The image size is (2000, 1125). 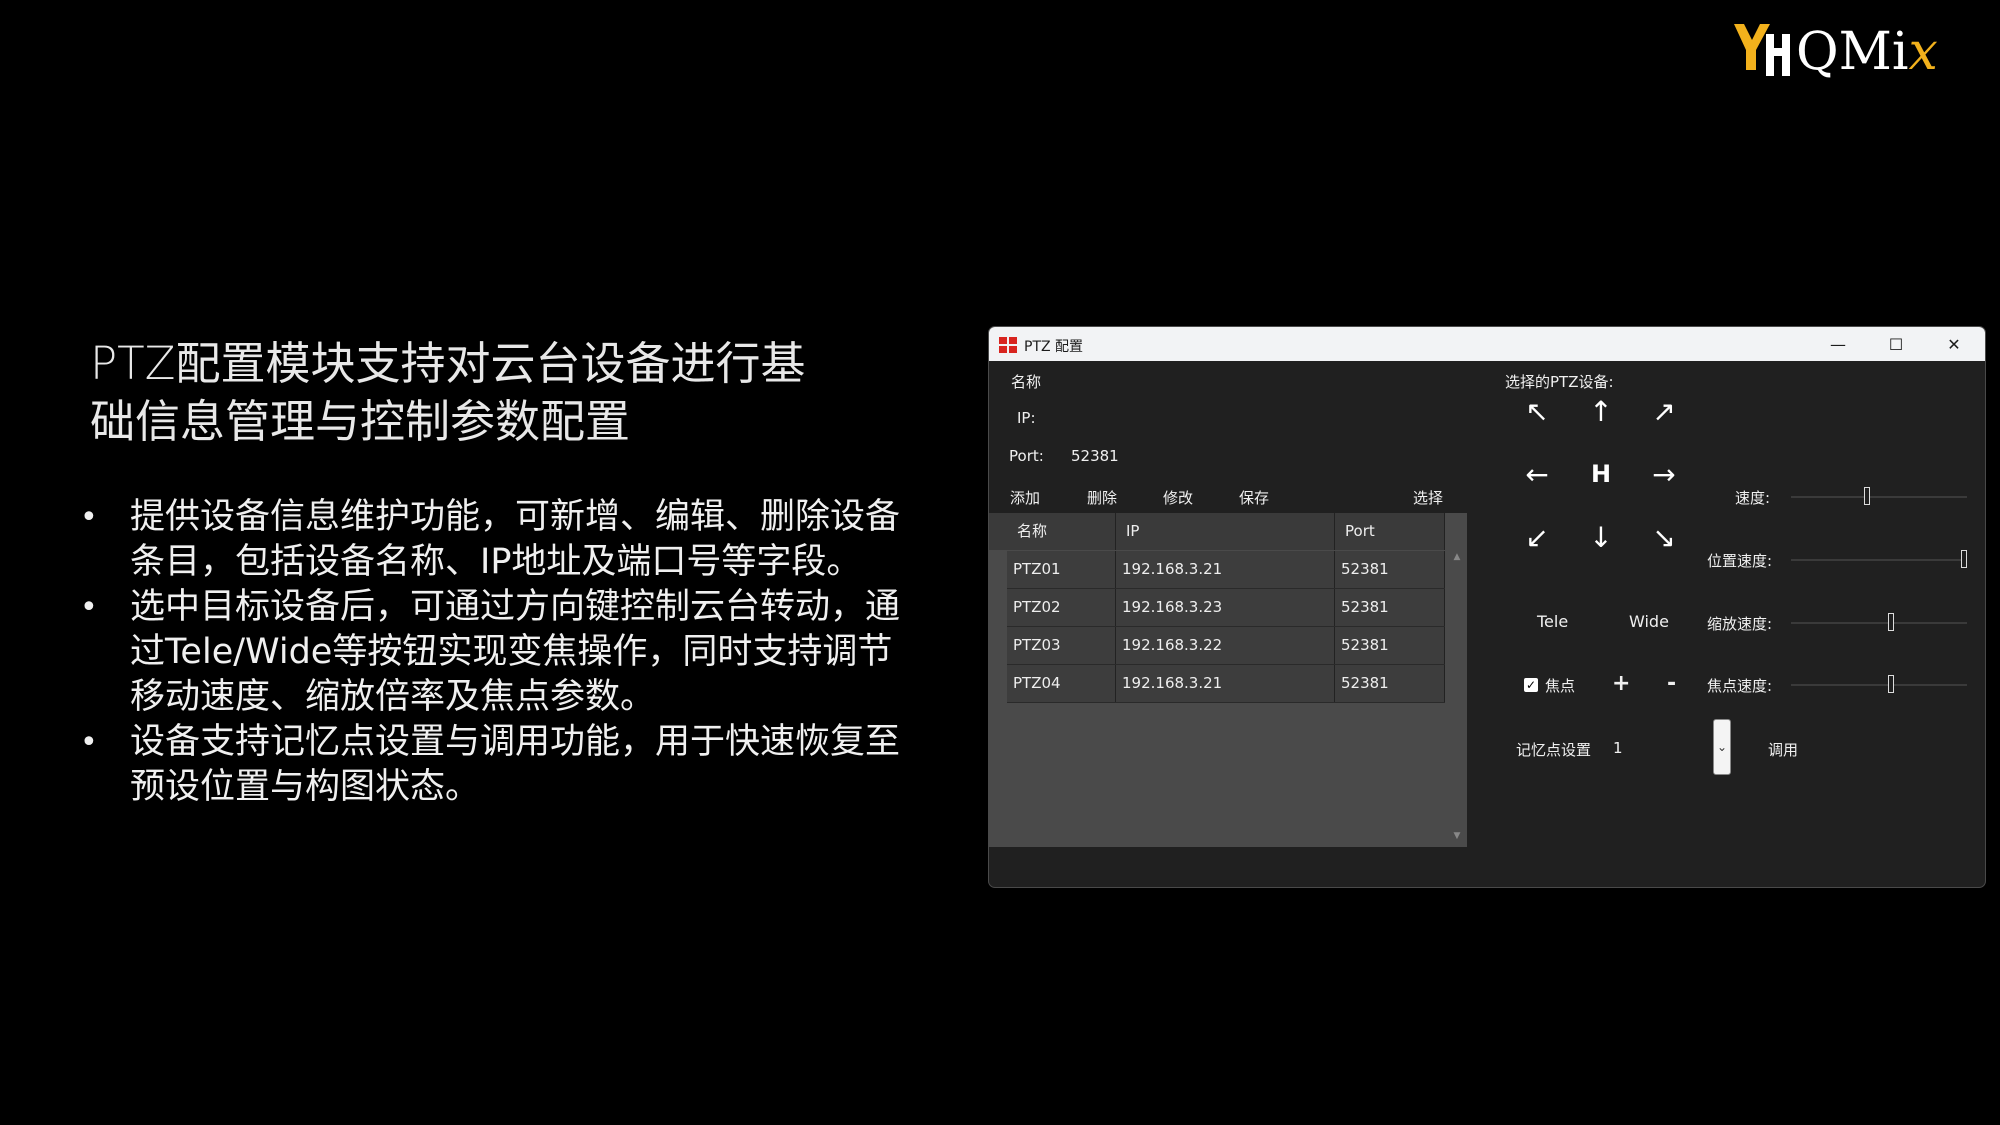 I want to click on position-speed-label: 位置速度:, so click(x=1740, y=561).